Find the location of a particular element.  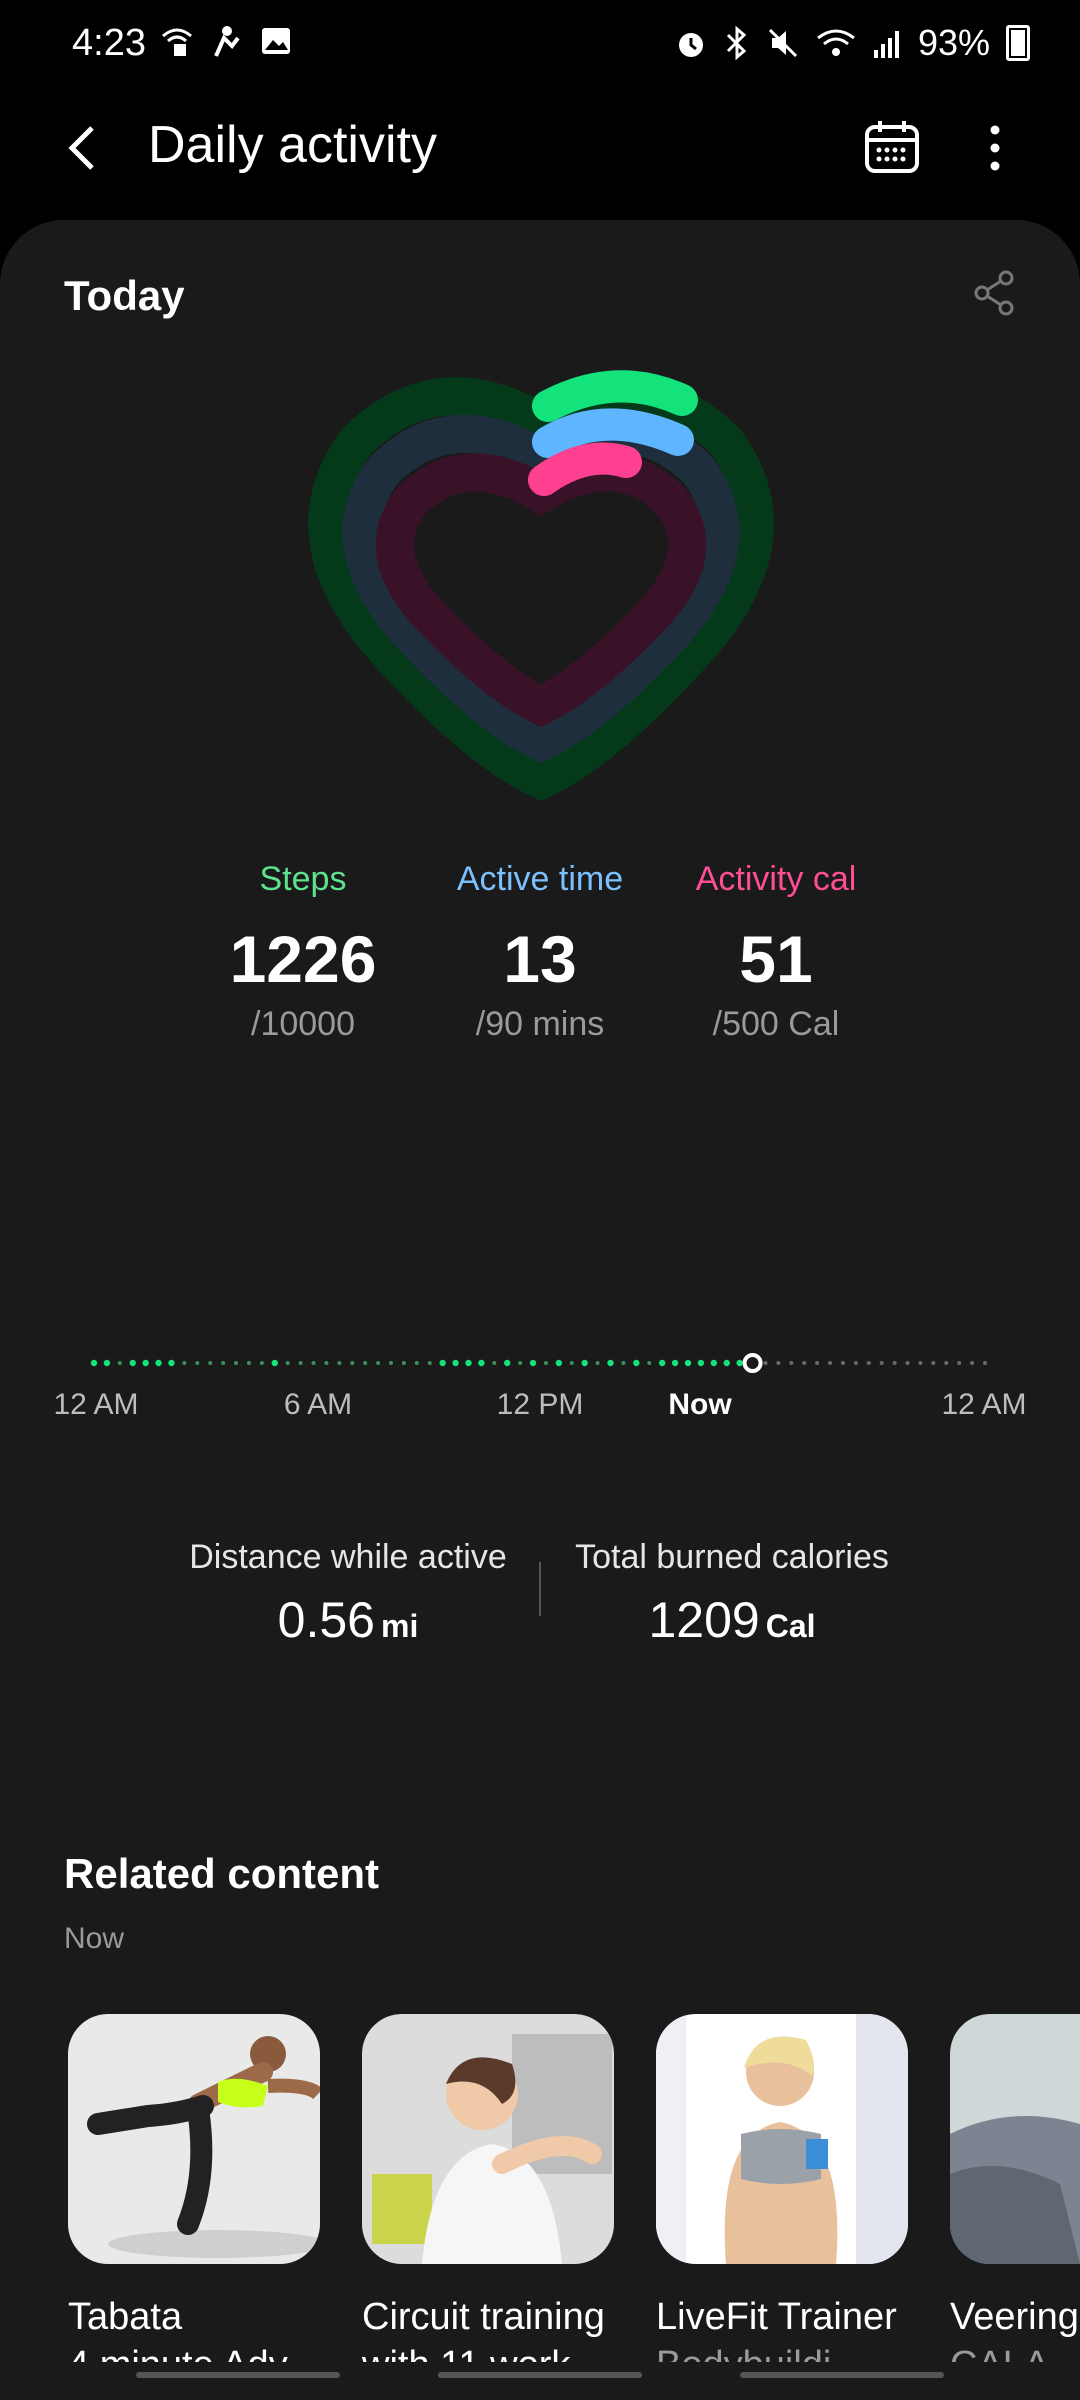

stat-activity-cal: Activity cal 51 /500 Cal is located at coordinates (776, 952).